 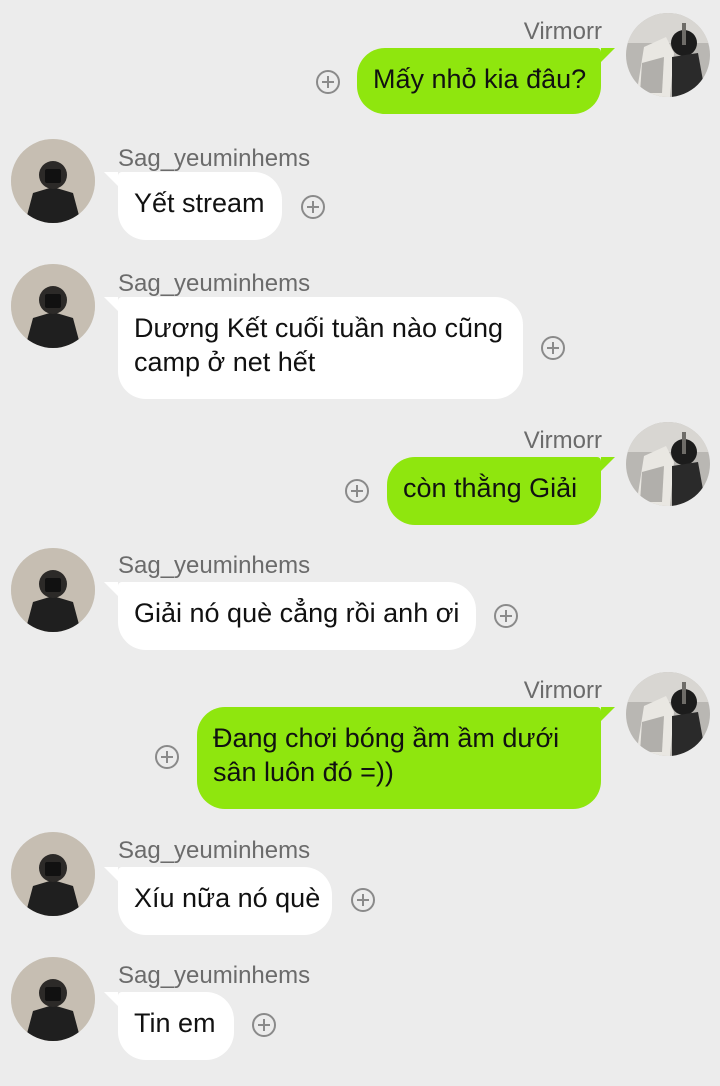 I want to click on message-bubble: Xíu nữa nó què, so click(x=225, y=901).